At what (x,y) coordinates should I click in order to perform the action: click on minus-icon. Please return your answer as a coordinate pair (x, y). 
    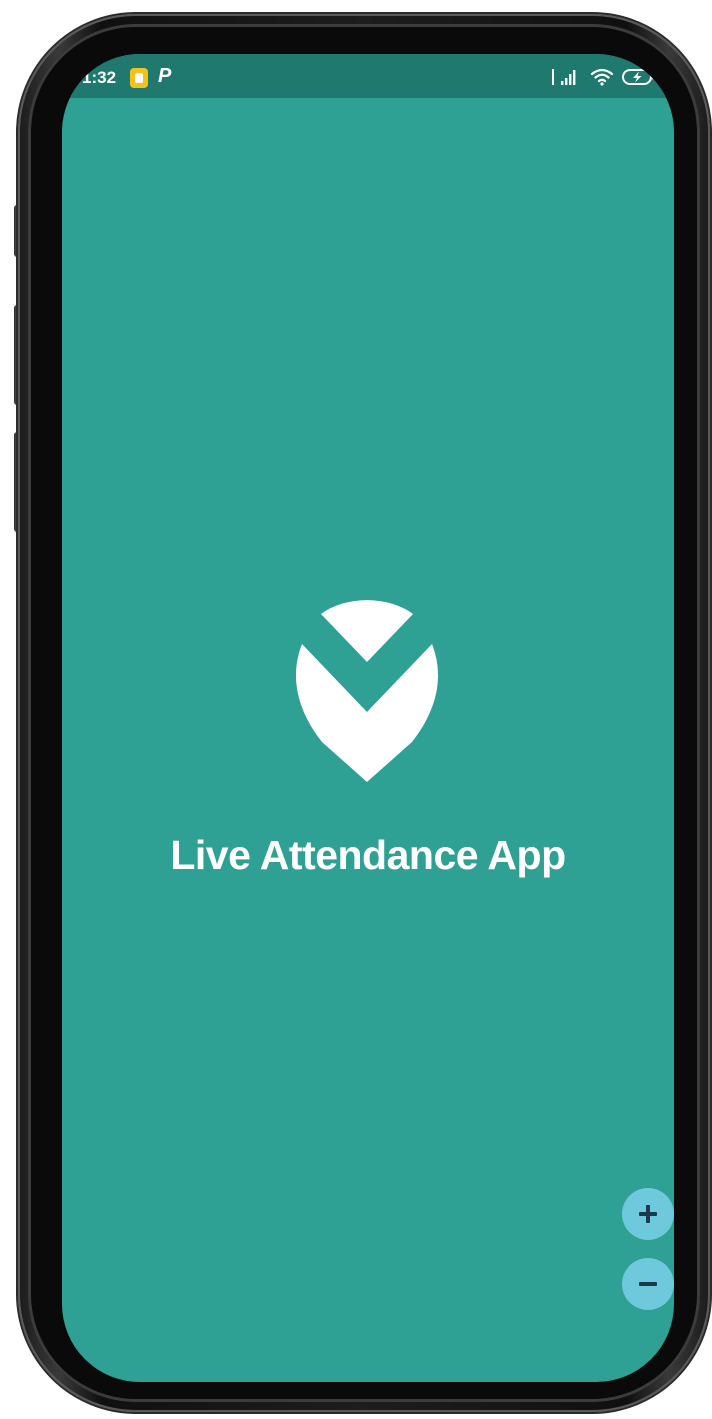
    Looking at the image, I should click on (648, 1284).